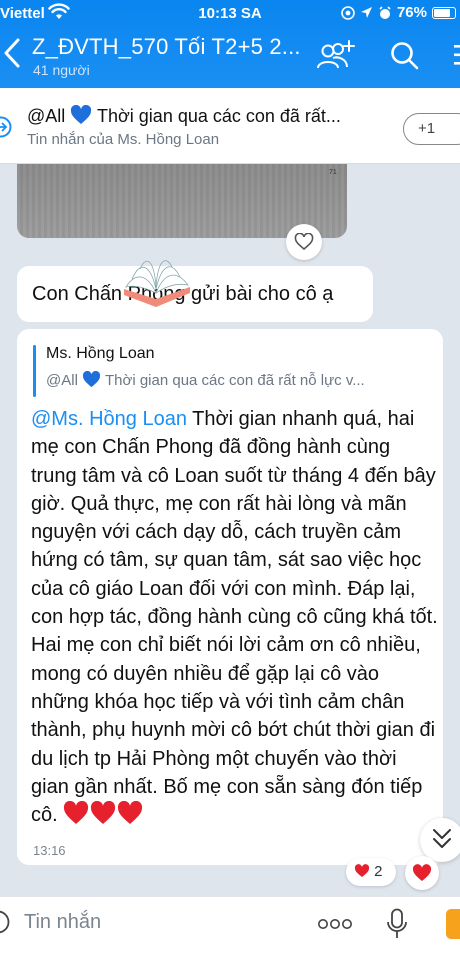 The height and width of the screenshot is (955, 460). What do you see at coordinates (366, 12) in the screenshot?
I see `navigation-icon` at bounding box center [366, 12].